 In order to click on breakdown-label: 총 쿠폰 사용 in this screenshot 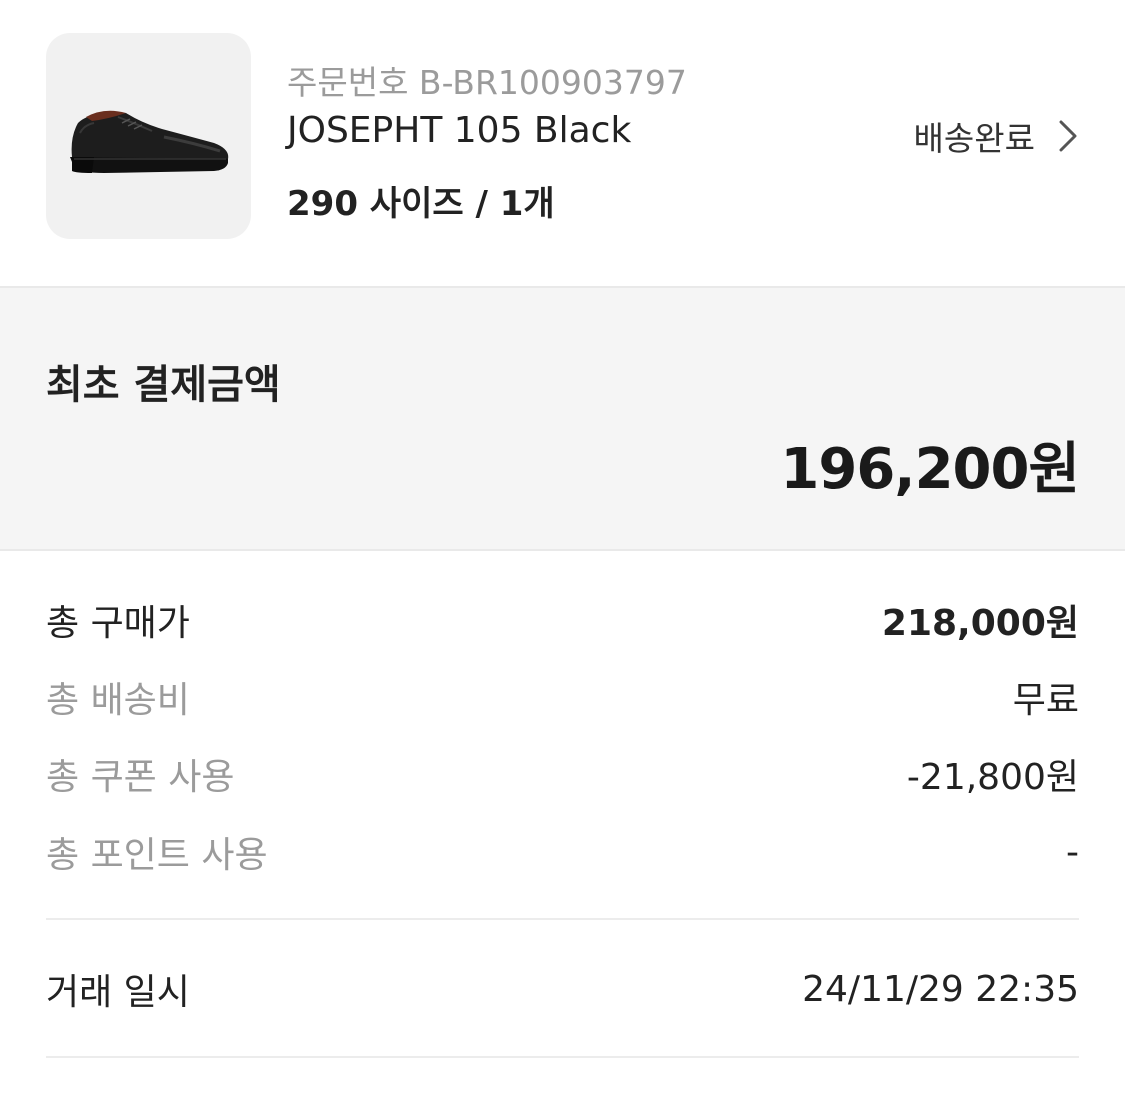, I will do `click(140, 777)`.